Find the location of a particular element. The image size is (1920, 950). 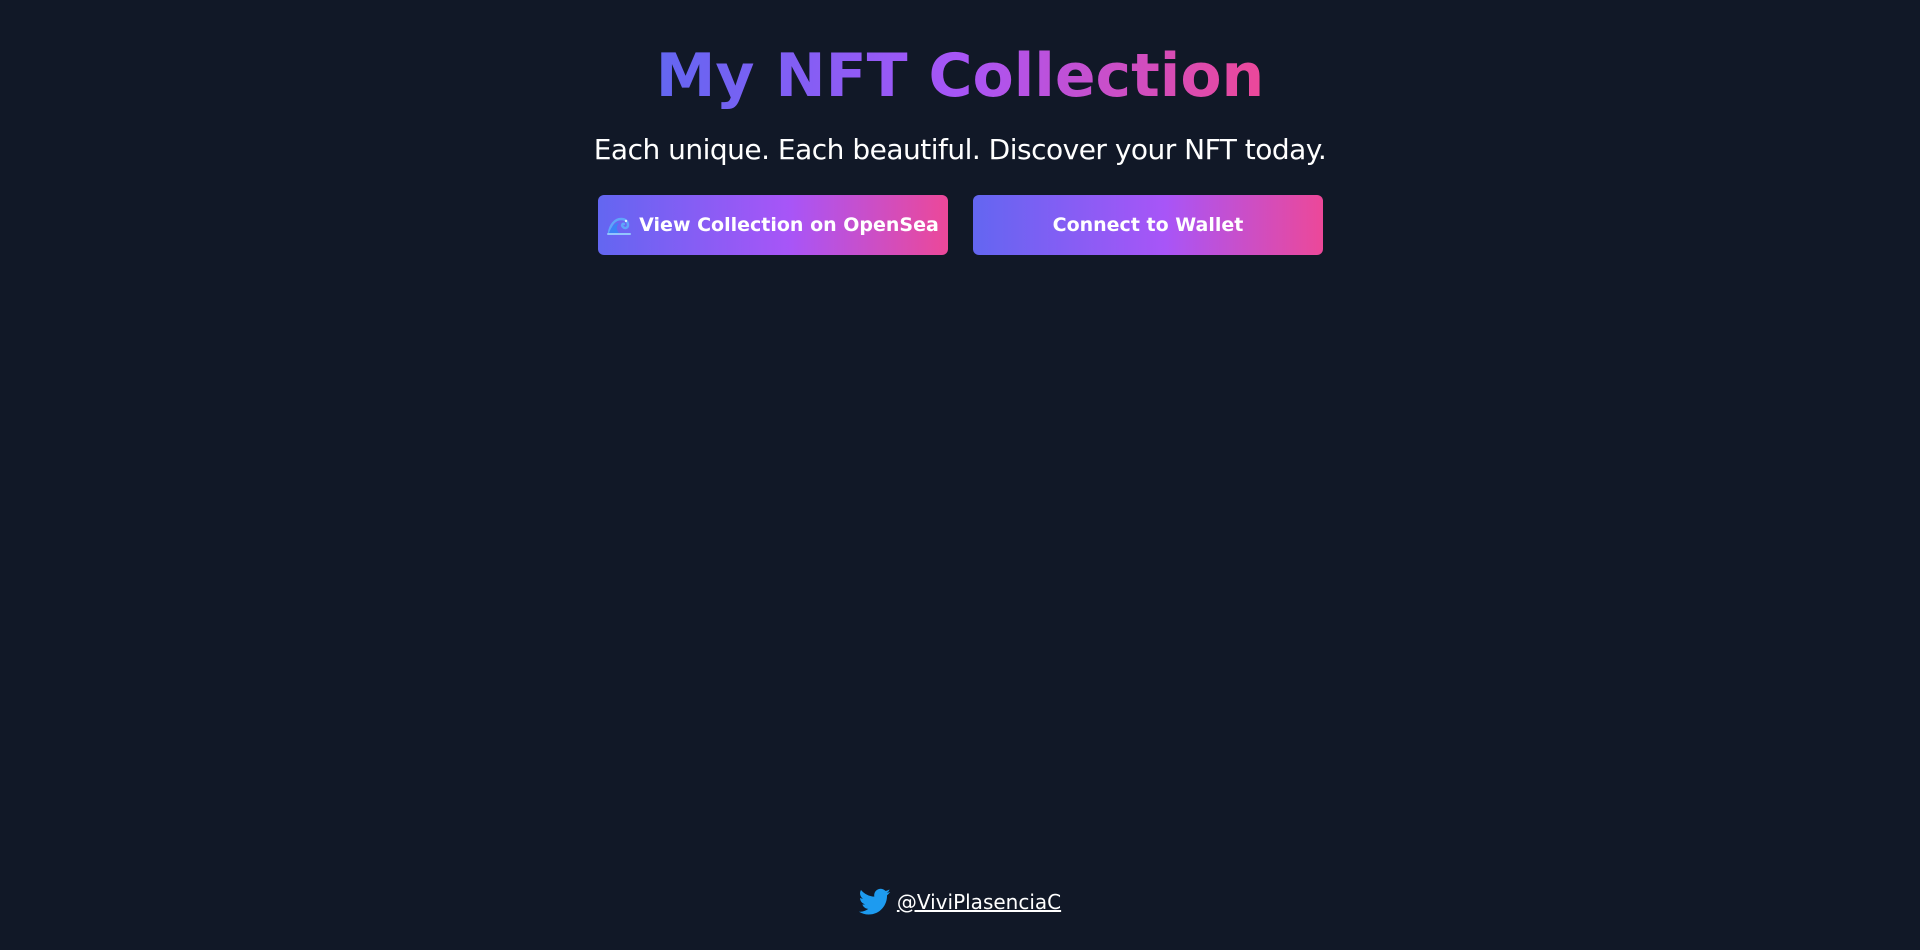

page-title: My NFT Collection is located at coordinates (960, 76).